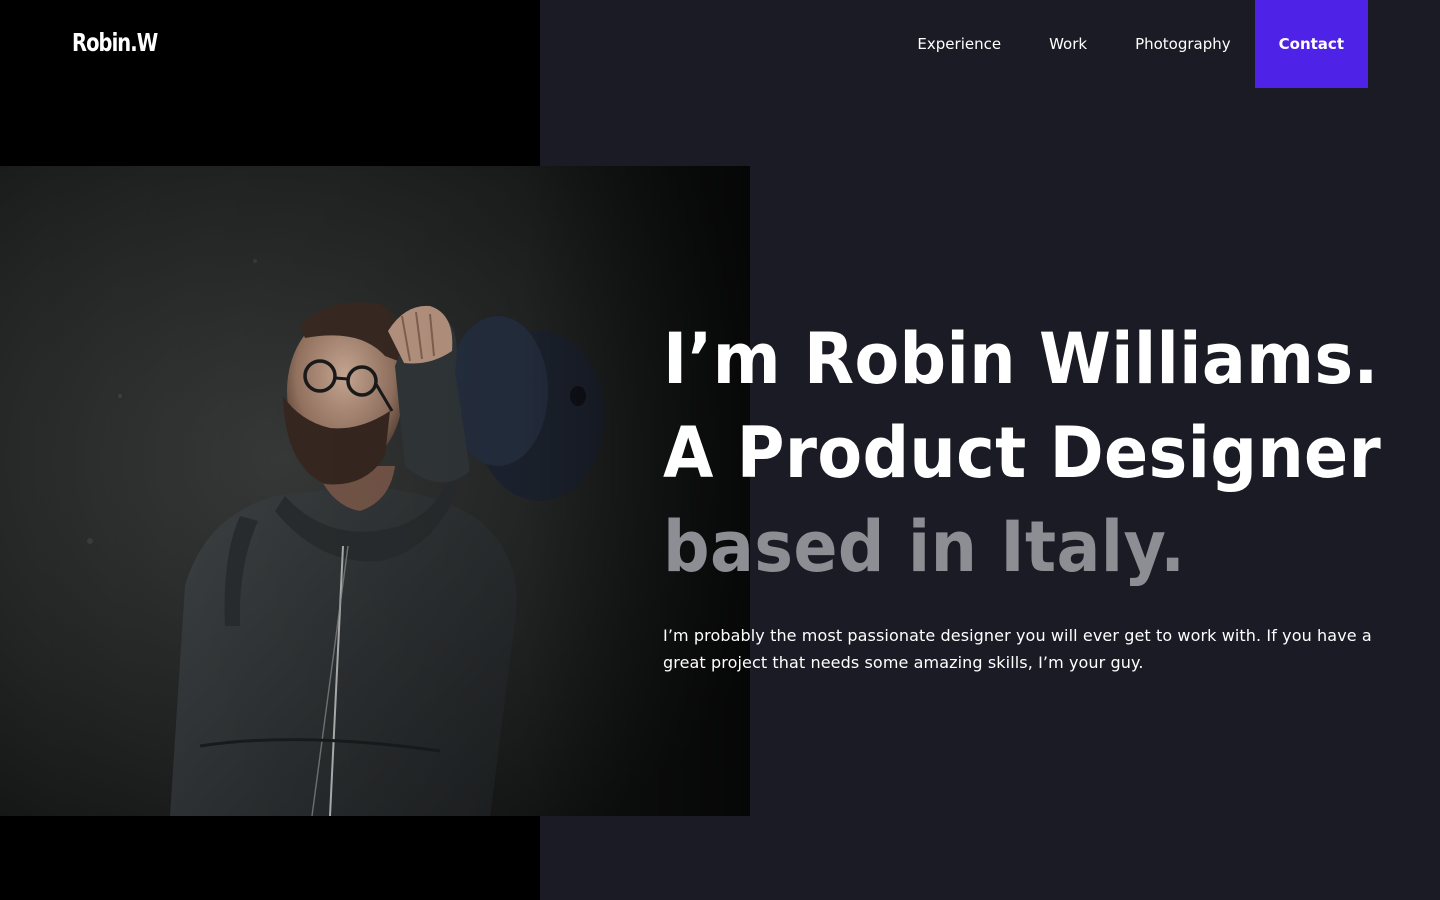 The image size is (1440, 900). I want to click on nav-experience: Experience, so click(959, 44).